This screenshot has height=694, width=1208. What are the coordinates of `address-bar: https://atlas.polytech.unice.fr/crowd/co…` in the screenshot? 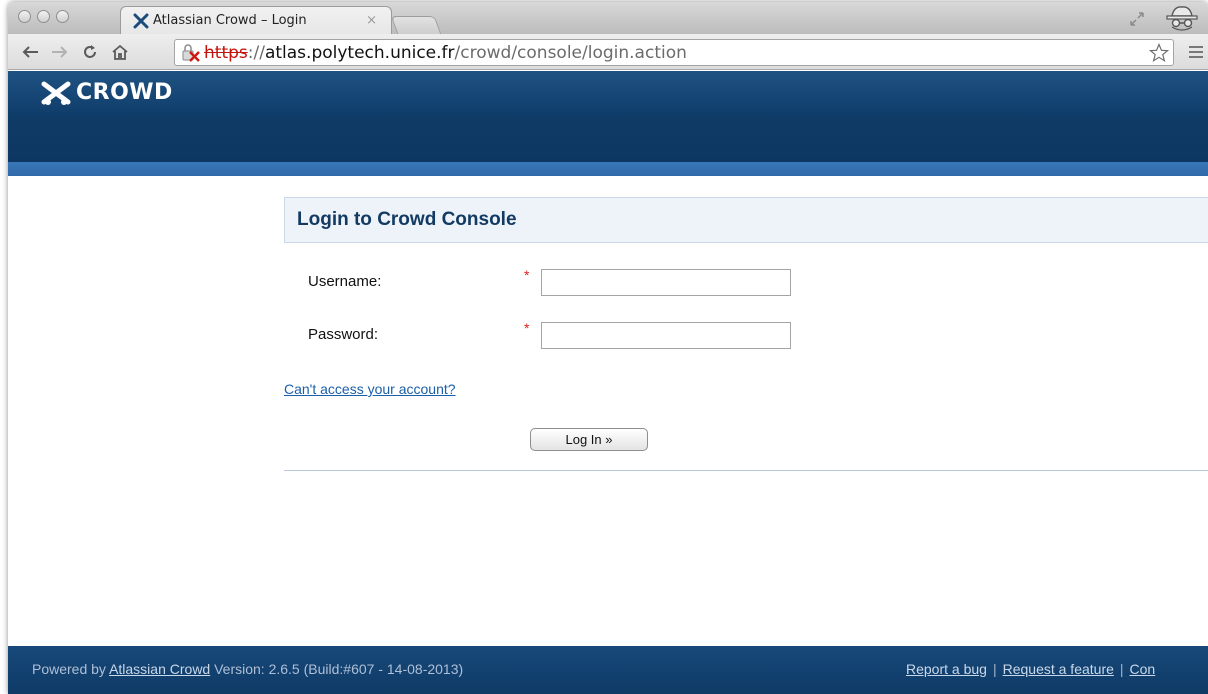 It's located at (674, 52).